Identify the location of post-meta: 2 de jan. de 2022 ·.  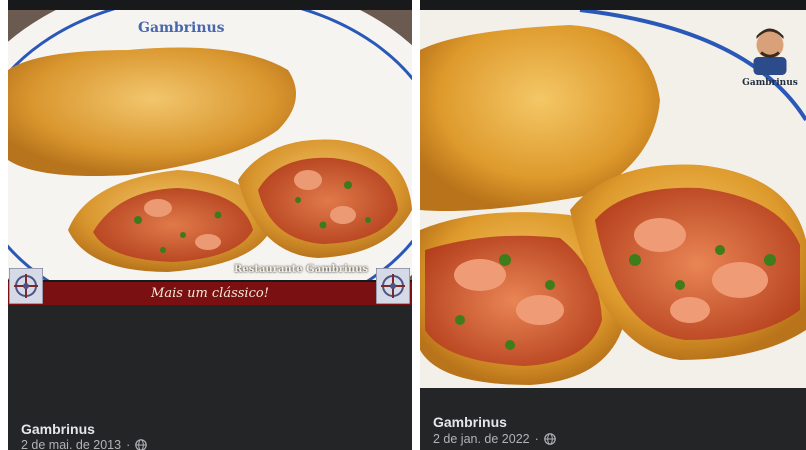
(494, 439).